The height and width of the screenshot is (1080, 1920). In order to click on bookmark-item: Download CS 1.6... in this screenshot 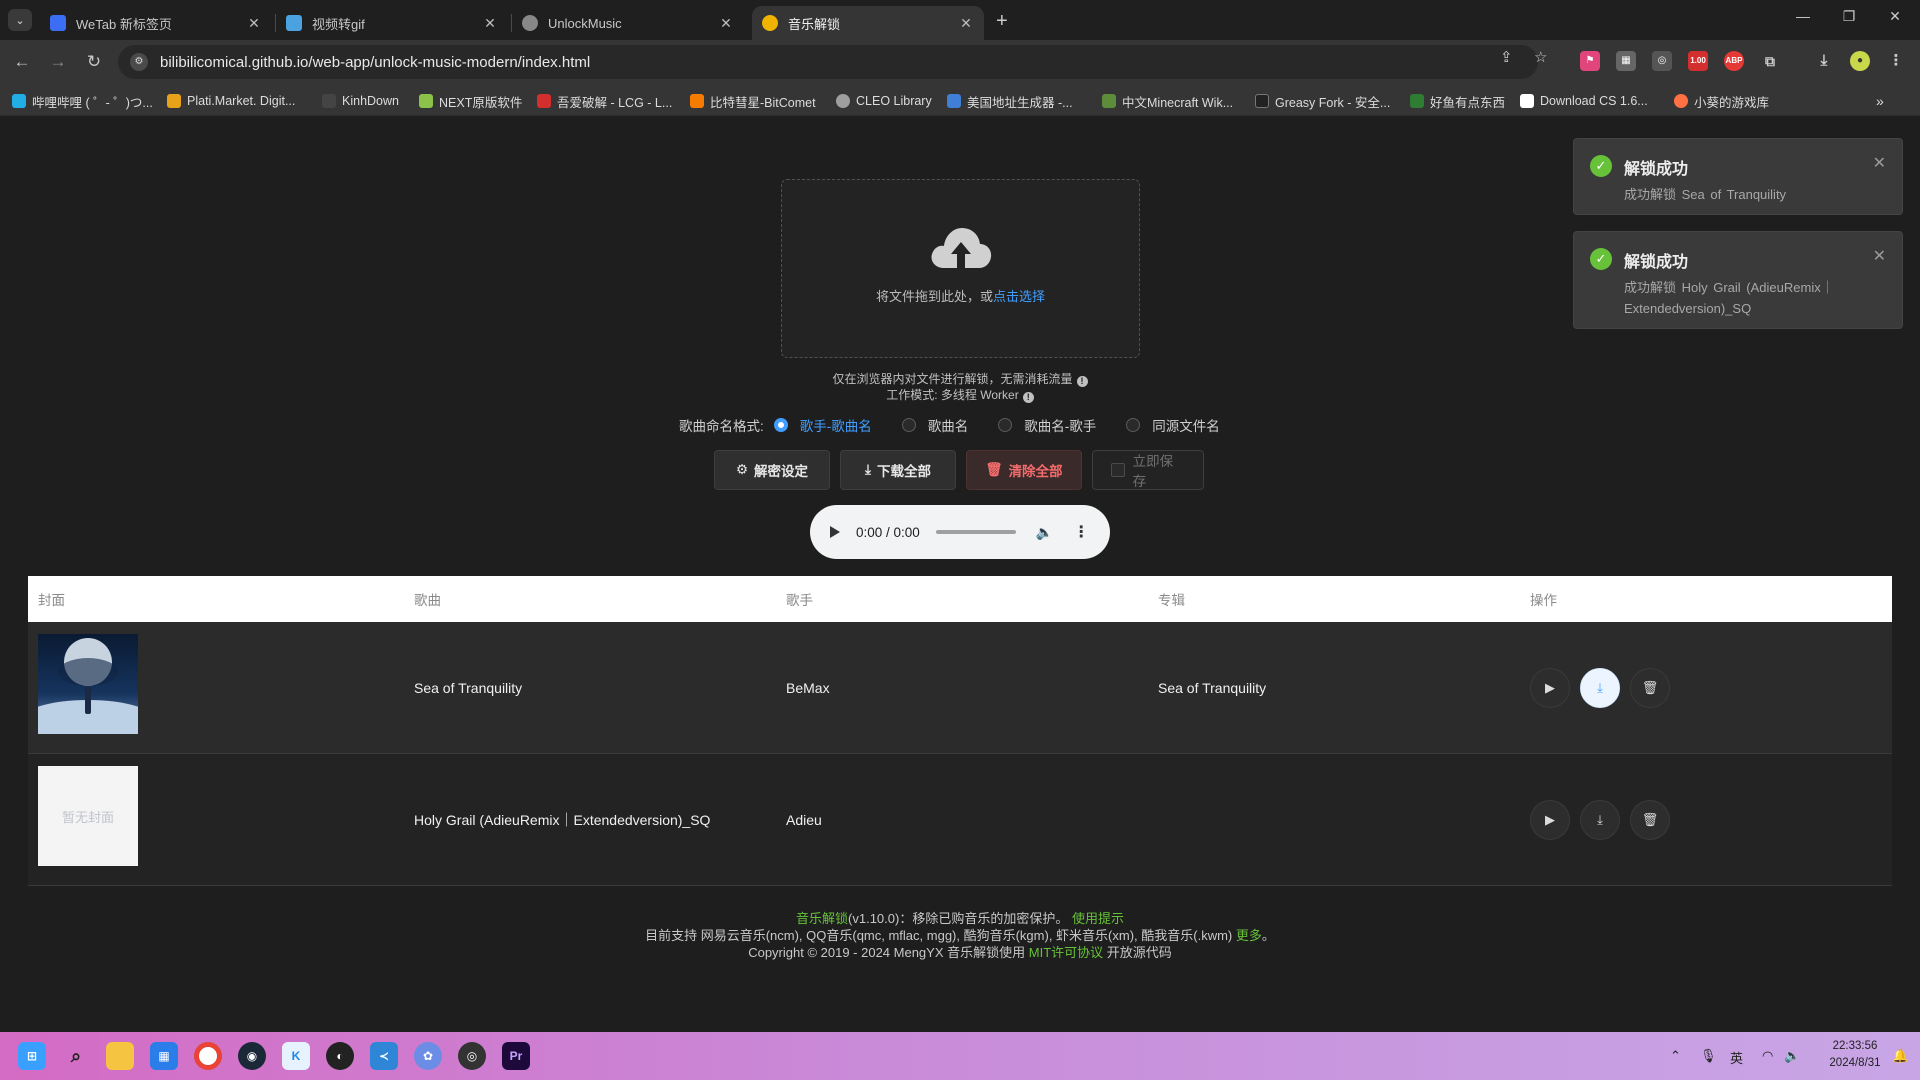, I will do `click(1584, 101)`.